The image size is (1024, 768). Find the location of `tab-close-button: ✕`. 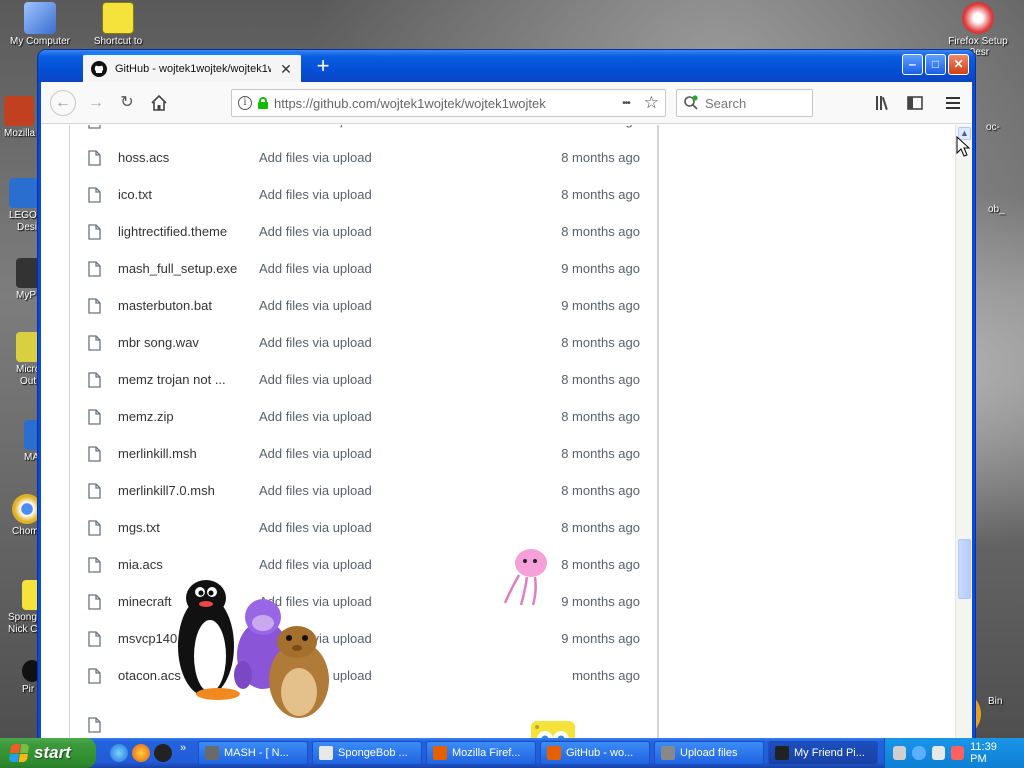

tab-close-button: ✕ is located at coordinates (286, 69).